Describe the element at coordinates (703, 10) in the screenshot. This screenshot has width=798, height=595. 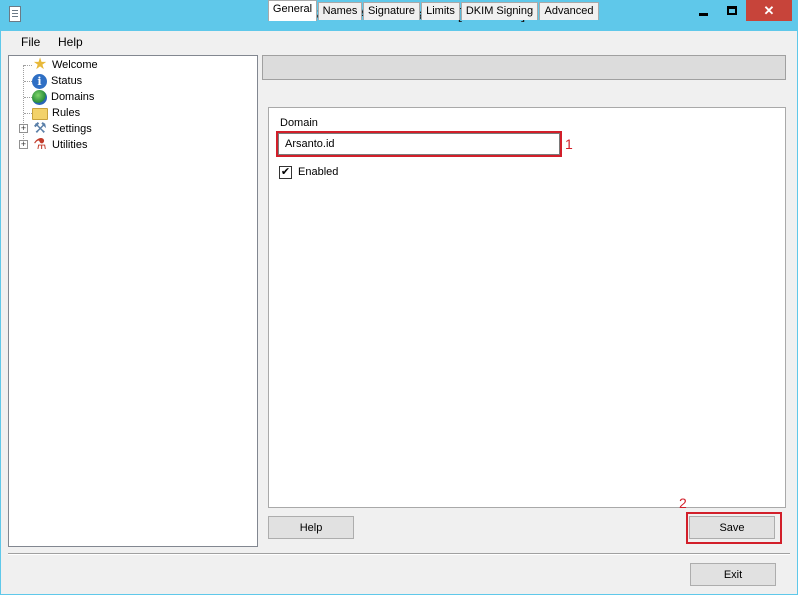
I see `minimize-button` at that location.